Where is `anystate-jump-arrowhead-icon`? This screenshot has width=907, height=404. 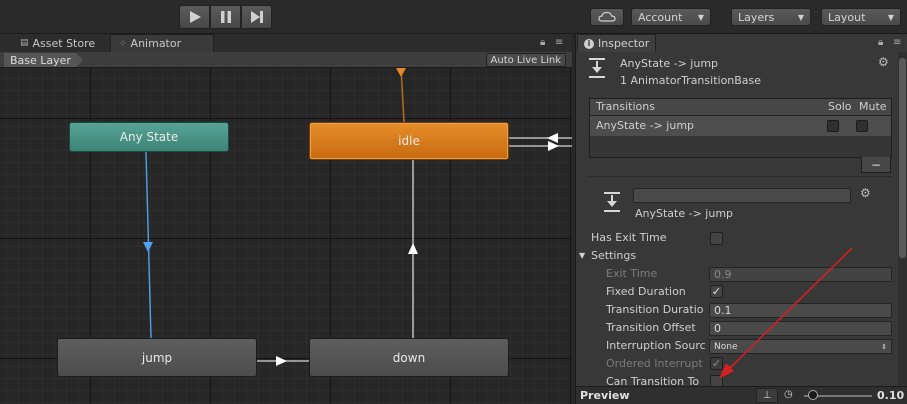
anystate-jump-arrowhead-icon is located at coordinates (148, 247).